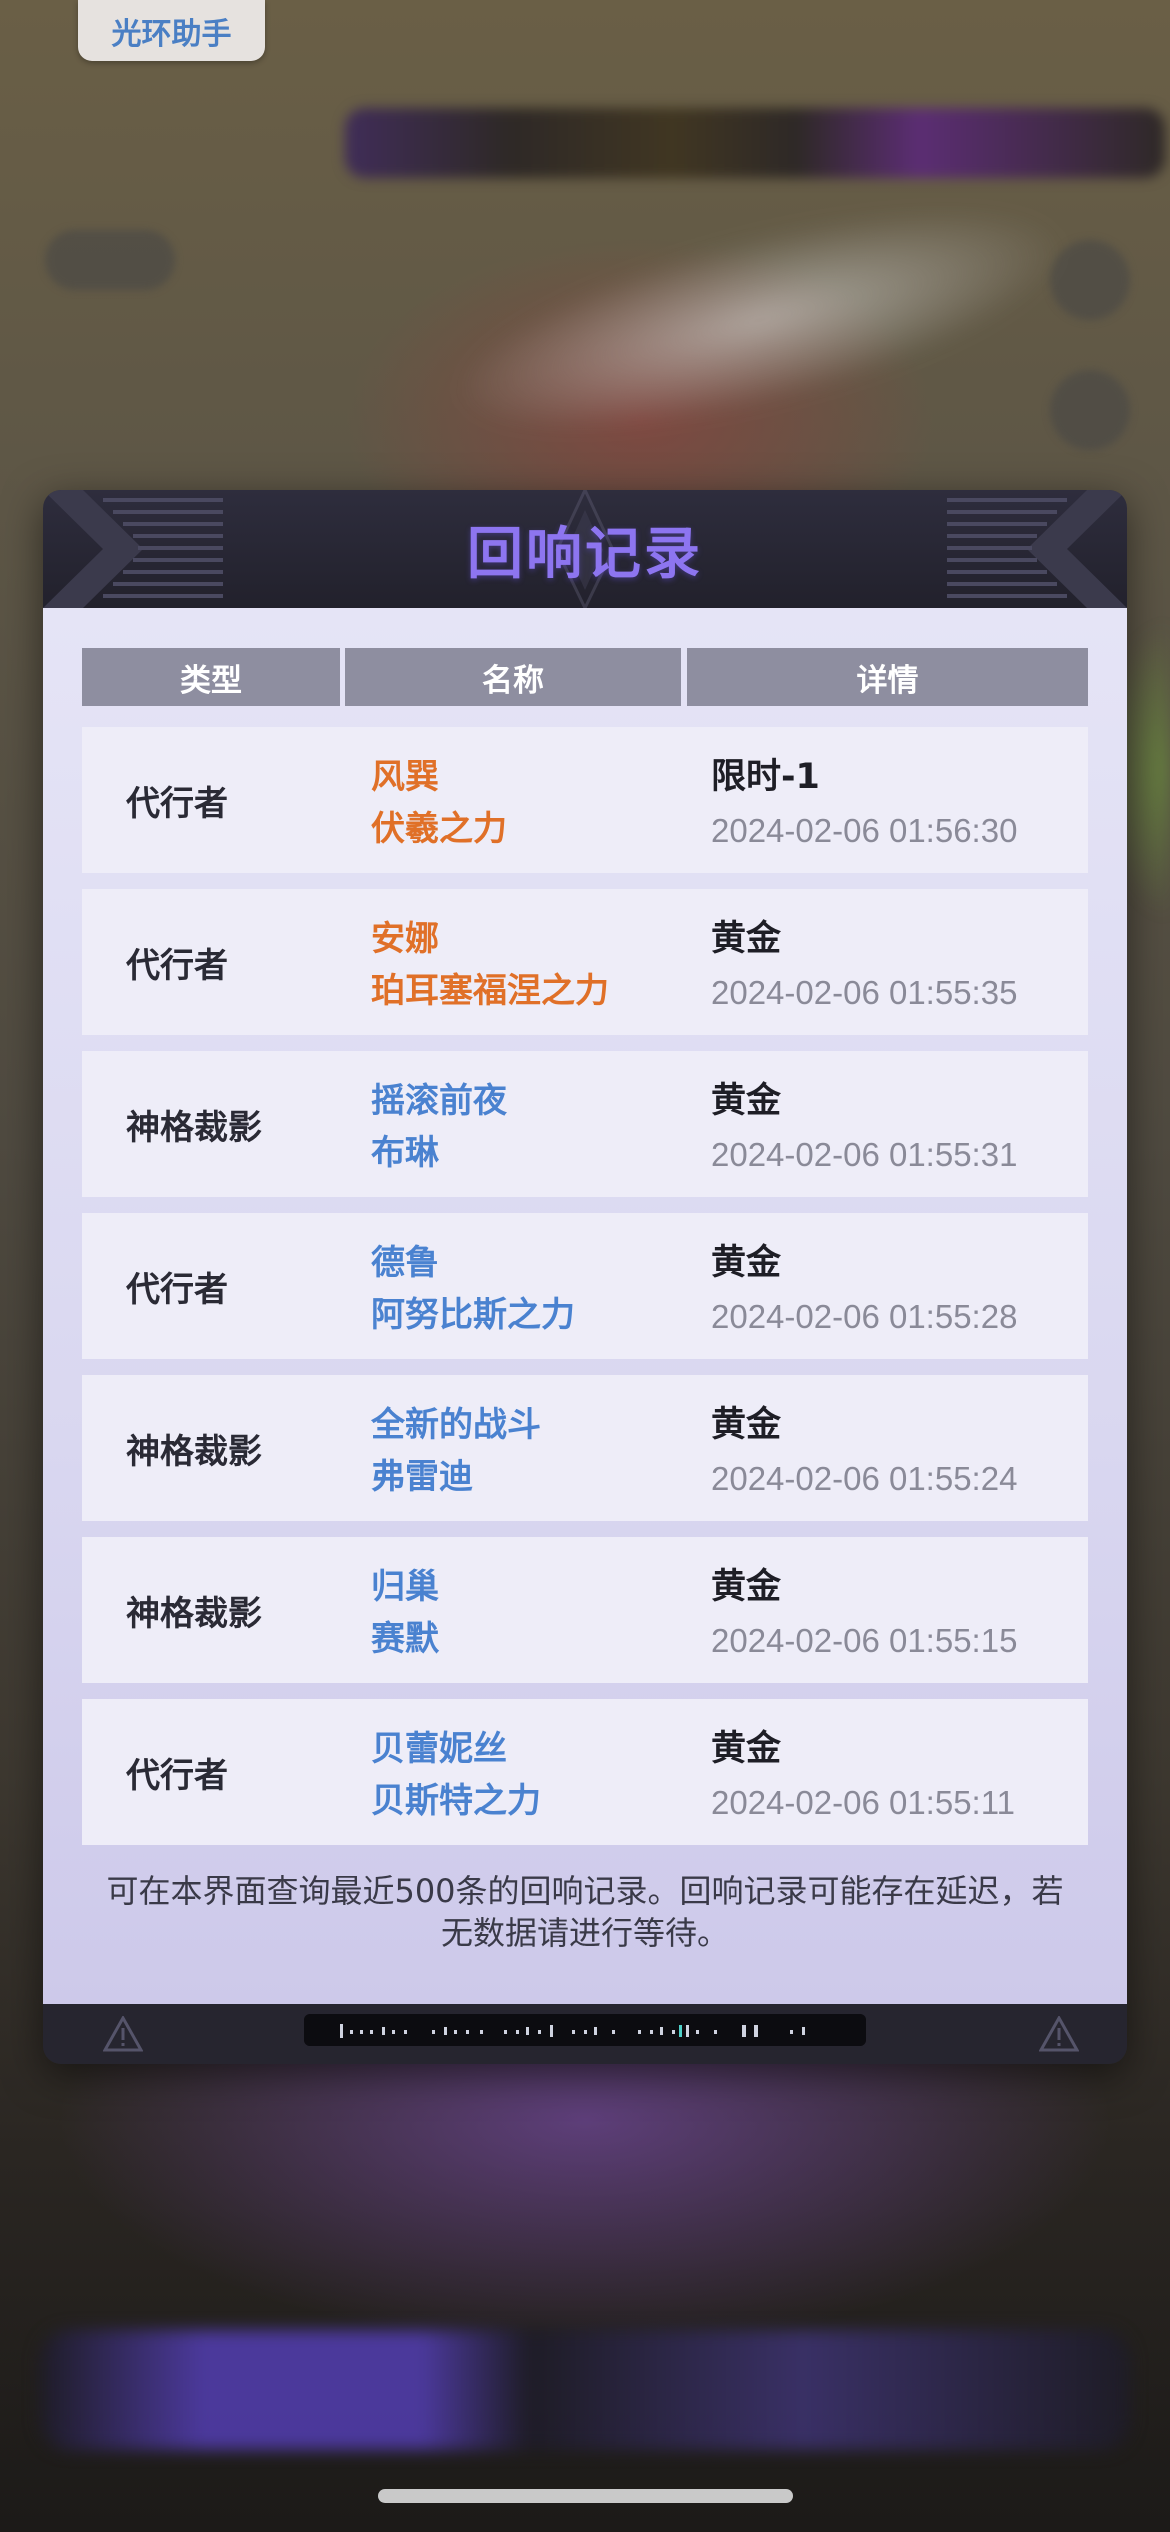  I want to click on record-name-line1: 贝蕾妮丝, so click(439, 1749).